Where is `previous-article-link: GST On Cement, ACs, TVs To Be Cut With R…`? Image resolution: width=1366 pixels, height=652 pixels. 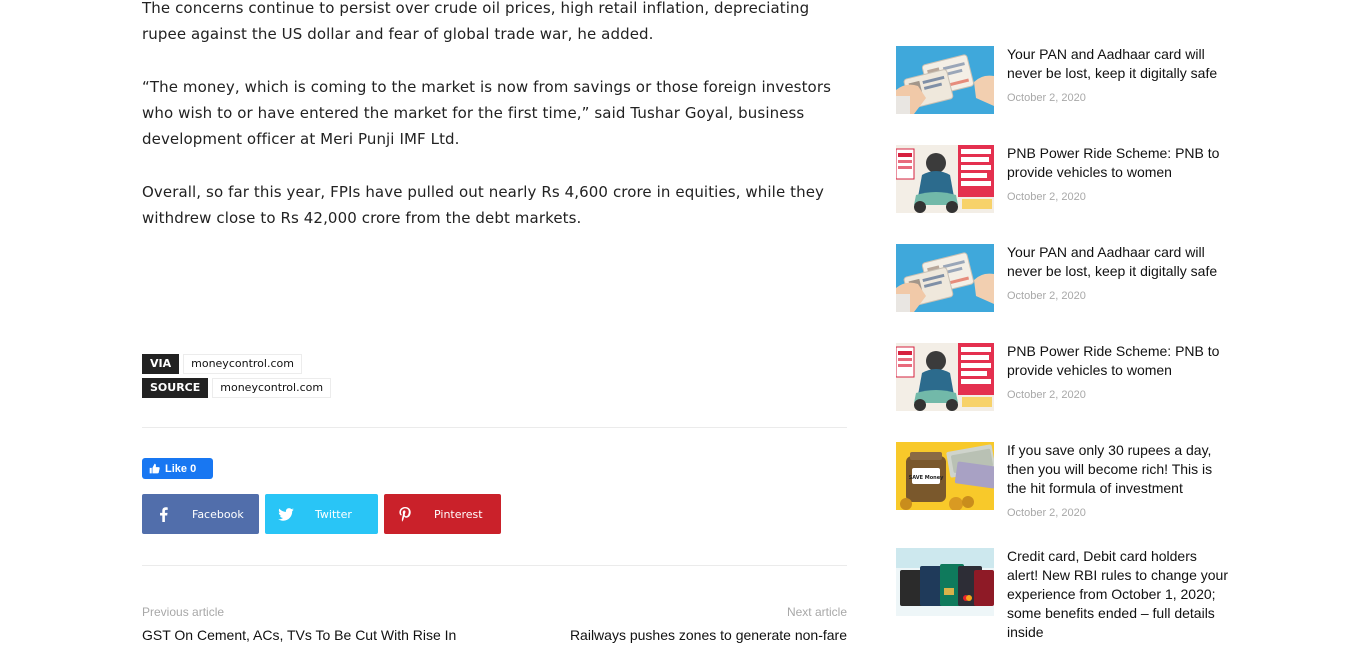 previous-article-link: GST On Cement, ACs, TVs To Be Cut With R… is located at coordinates (299, 635).